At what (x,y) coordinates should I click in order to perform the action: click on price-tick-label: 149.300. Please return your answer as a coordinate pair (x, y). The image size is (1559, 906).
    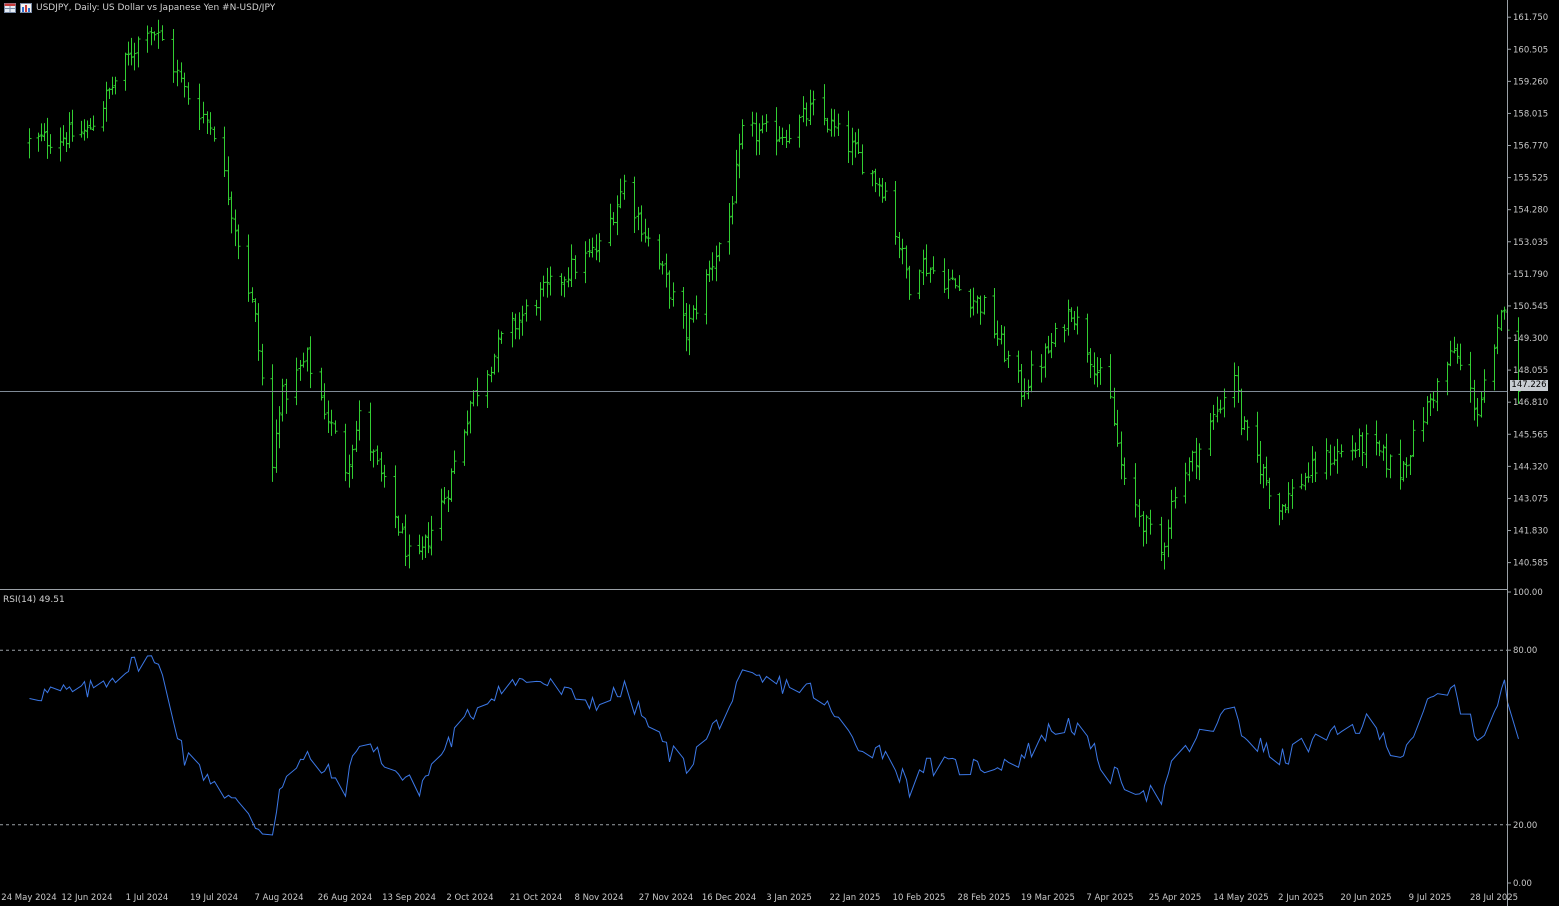
    Looking at the image, I should click on (1530, 339).